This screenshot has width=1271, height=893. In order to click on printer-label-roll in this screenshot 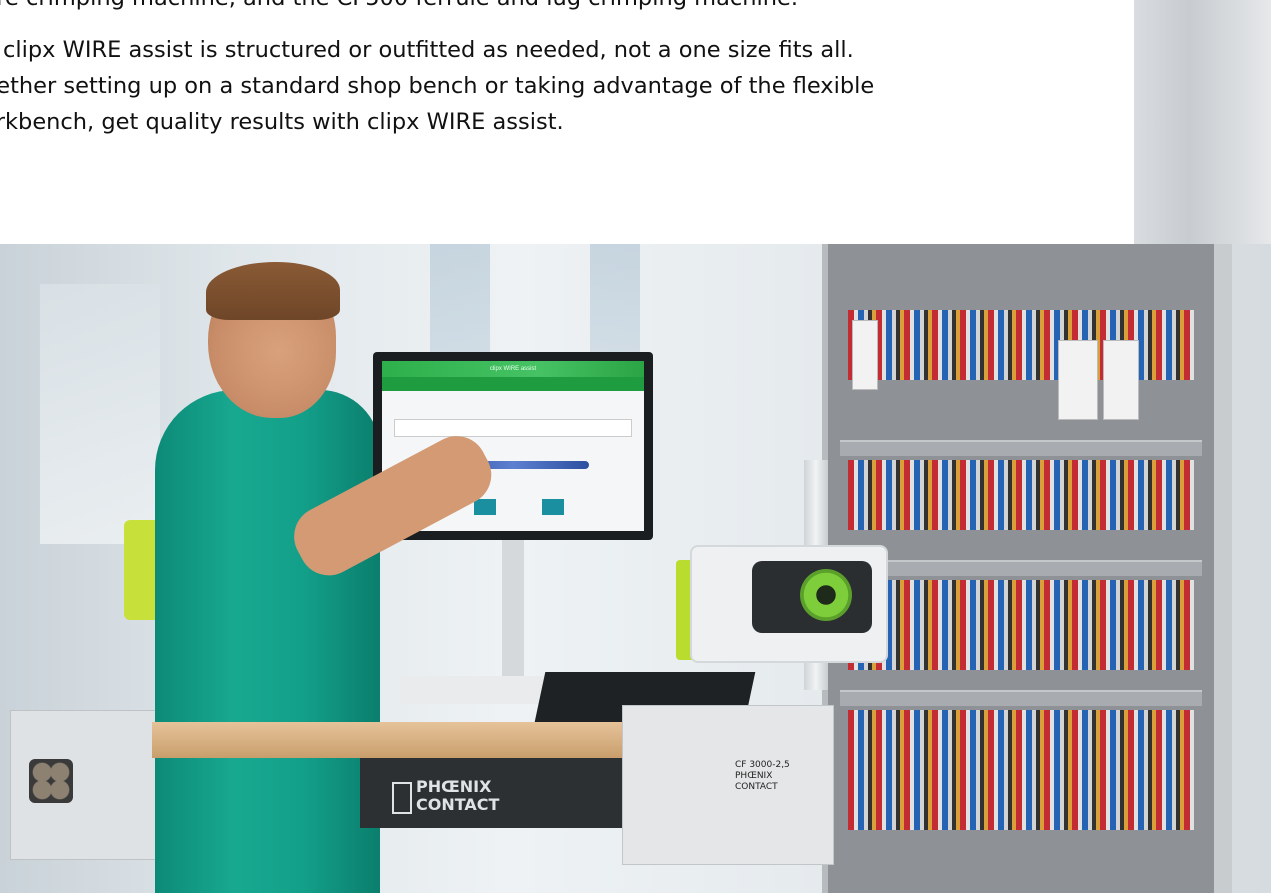, I will do `click(826, 595)`.